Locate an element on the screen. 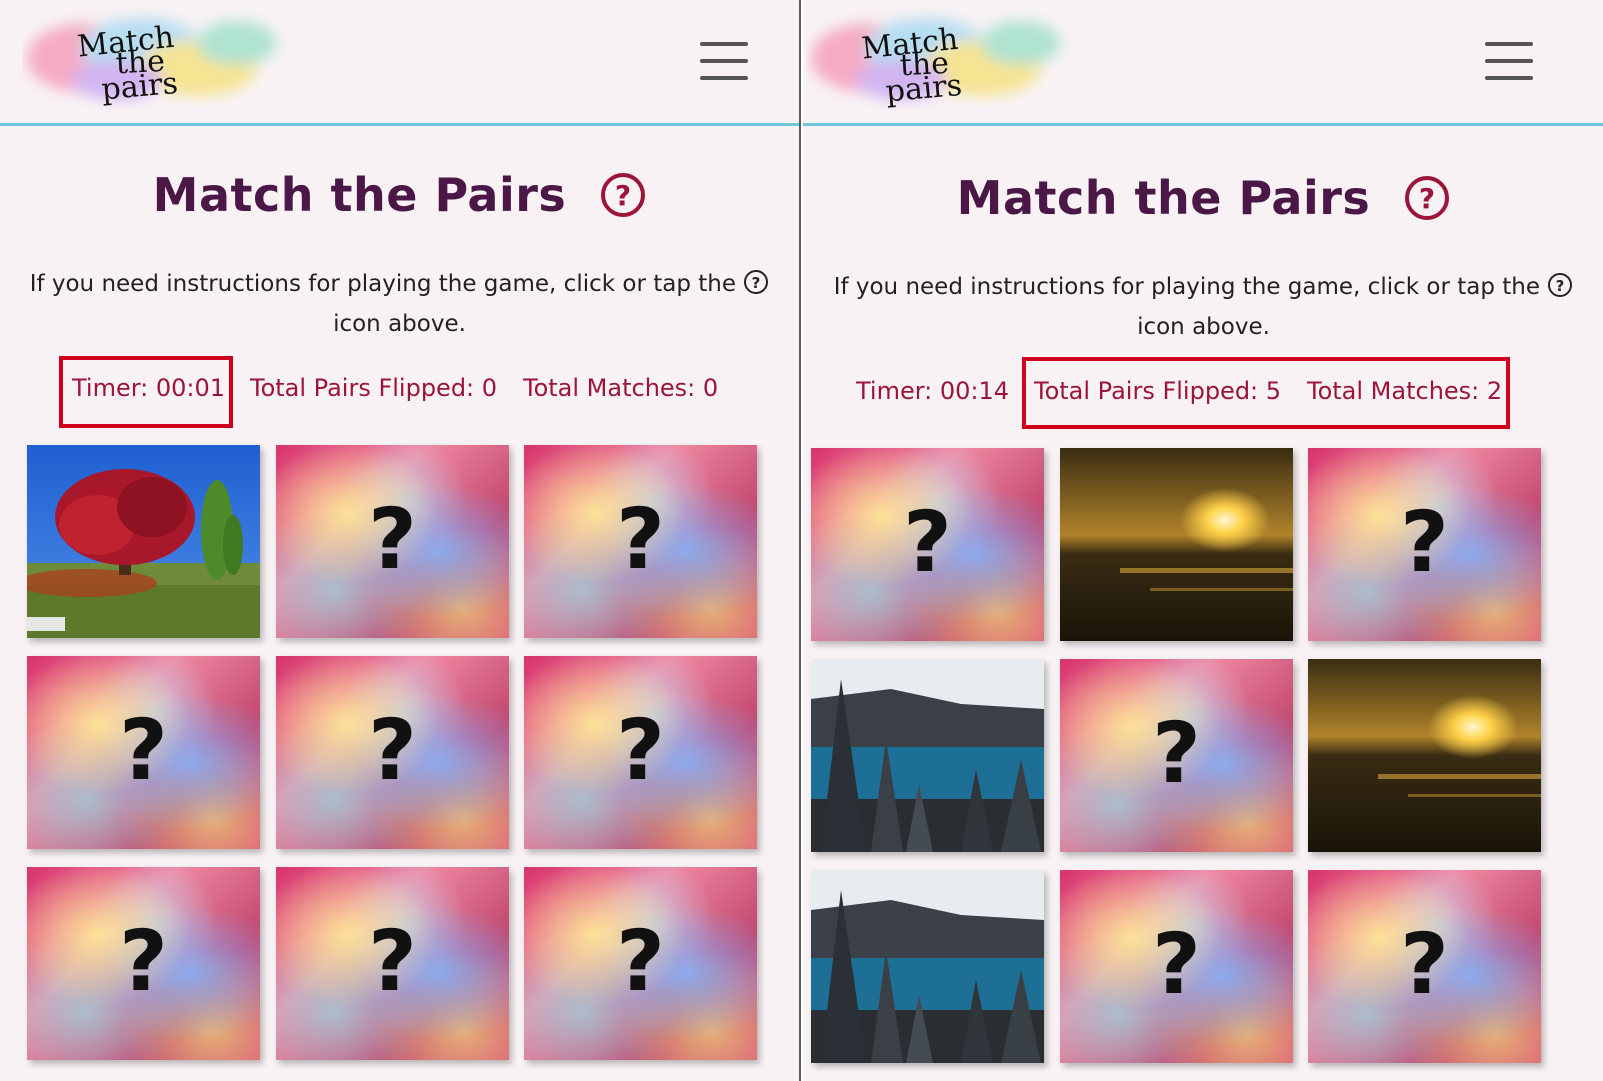 The image size is (1603, 1081). pairs-flipped-counter: Total Pairs Flipped: 0 is located at coordinates (374, 388).